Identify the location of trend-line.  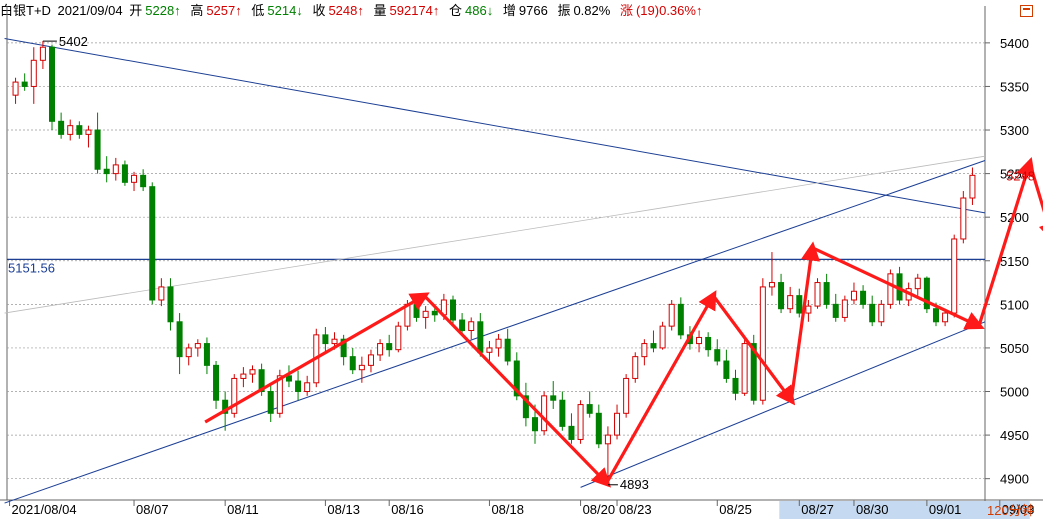
(783, 404).